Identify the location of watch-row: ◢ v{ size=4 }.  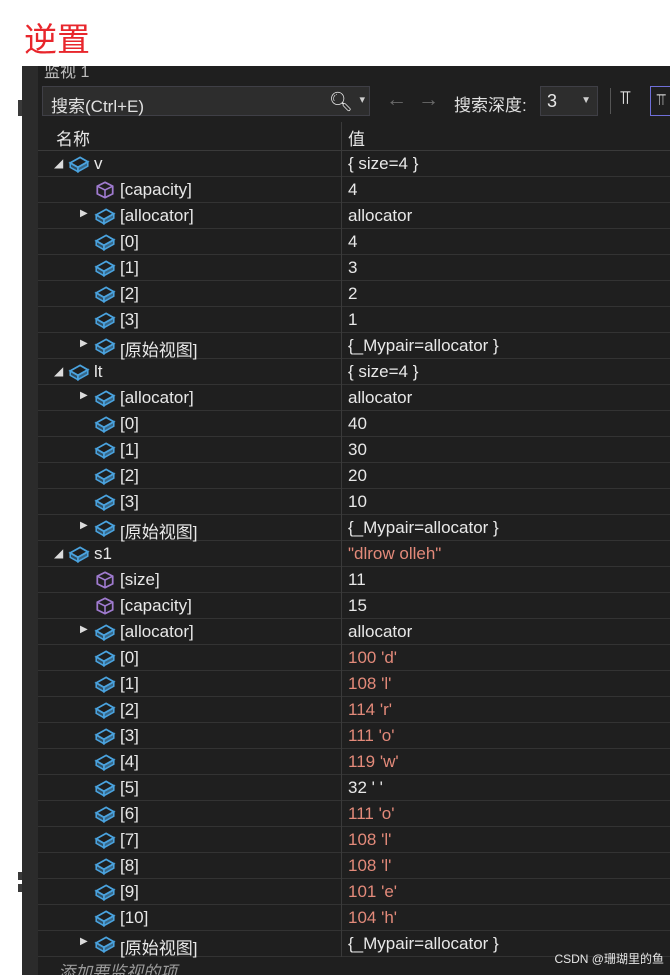
(354, 164).